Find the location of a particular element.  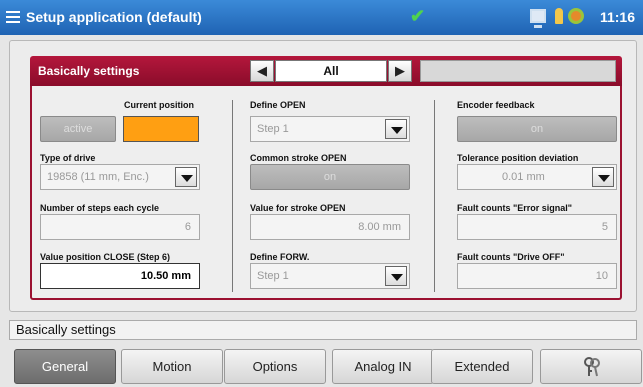

section-title: Basically settings is located at coordinates (89, 71).